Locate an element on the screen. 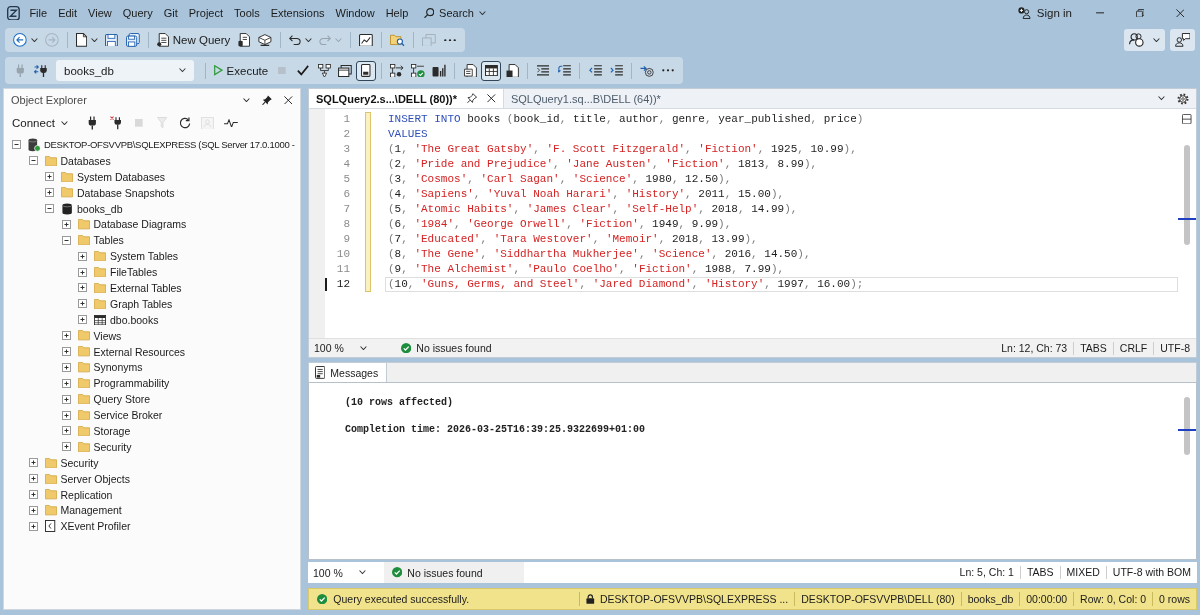  execute-button: Execute is located at coordinates (241, 70).